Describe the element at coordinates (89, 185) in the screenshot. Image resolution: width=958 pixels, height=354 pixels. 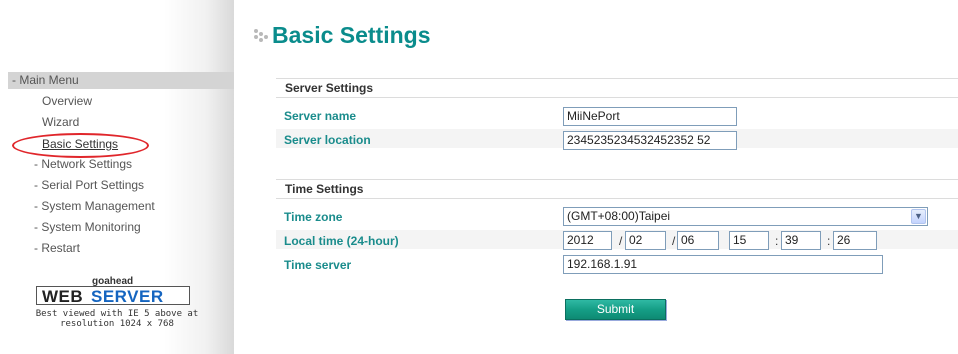
I see `sidebar-item-serial-port-settings: - Serial Port Settings` at that location.